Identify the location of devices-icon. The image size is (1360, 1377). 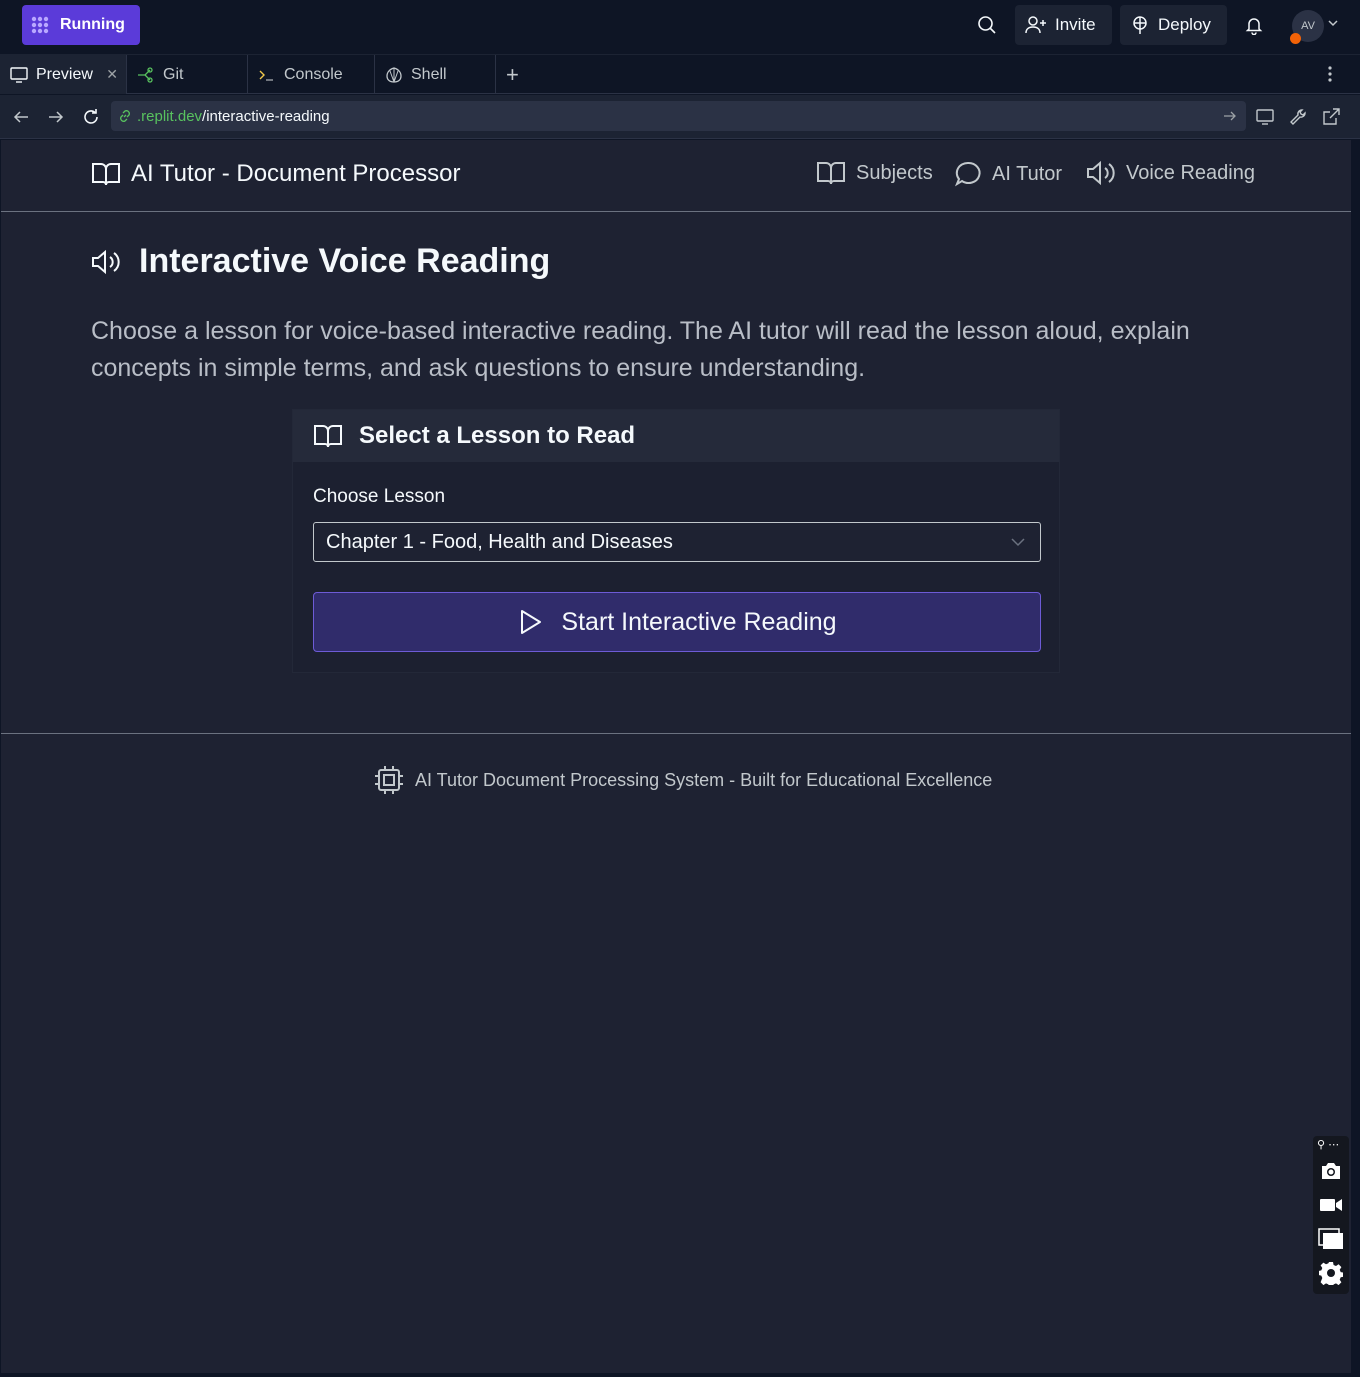
(1266, 117).